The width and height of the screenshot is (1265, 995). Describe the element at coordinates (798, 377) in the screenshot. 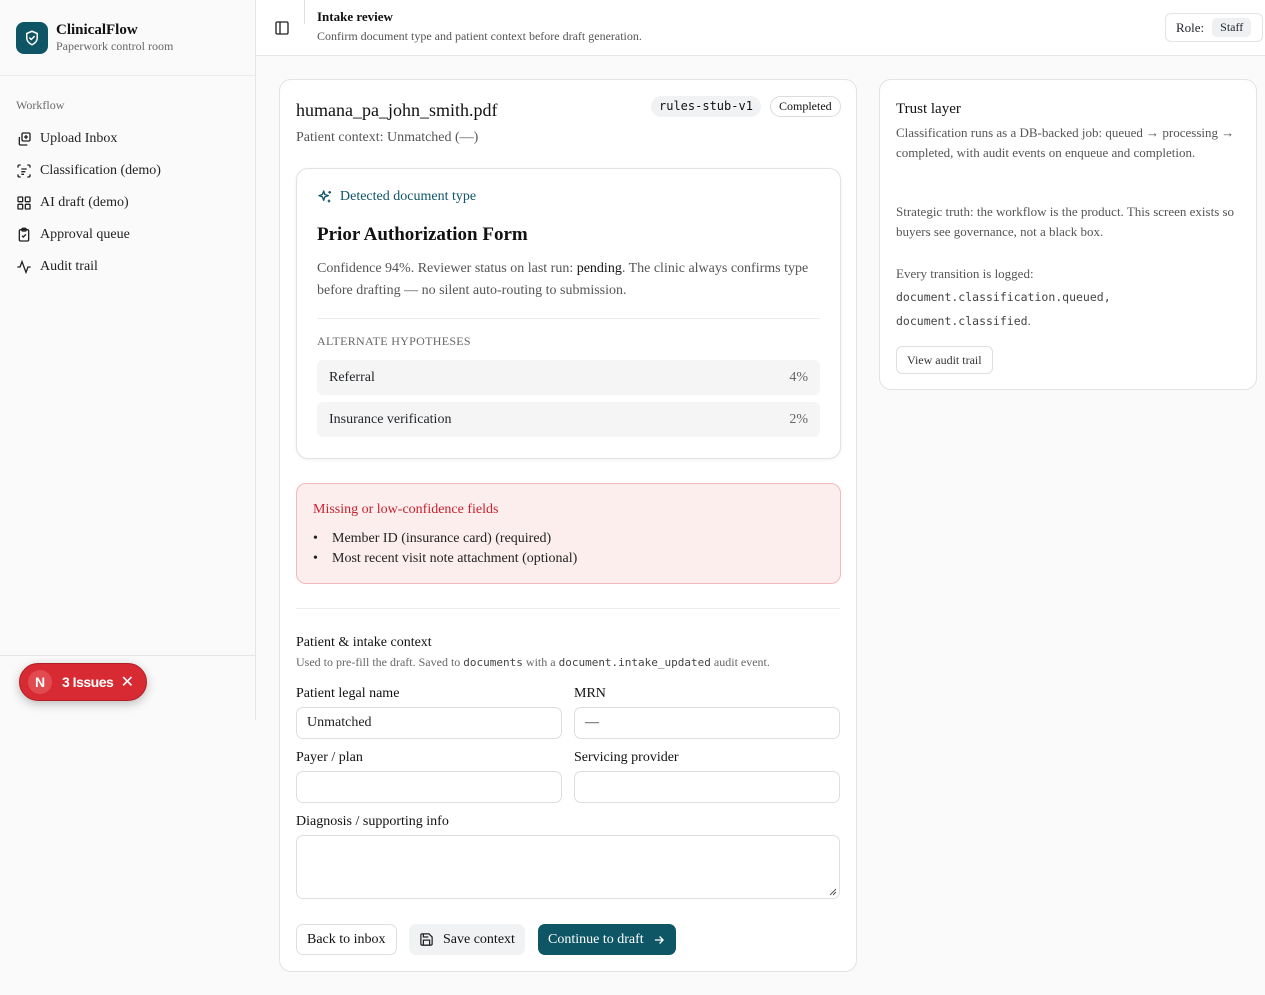

I see `alternate-pct: 4%` at that location.